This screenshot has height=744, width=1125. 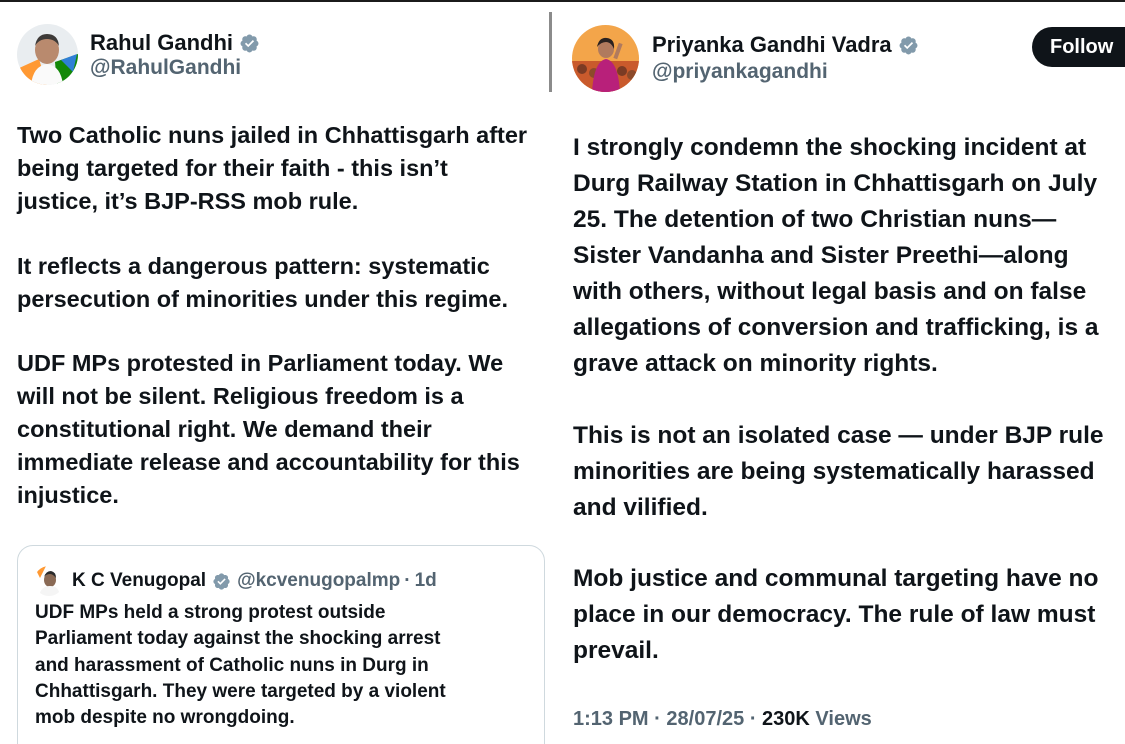 What do you see at coordinates (47, 54) in the screenshot?
I see `rahul-gandhi-avatar` at bounding box center [47, 54].